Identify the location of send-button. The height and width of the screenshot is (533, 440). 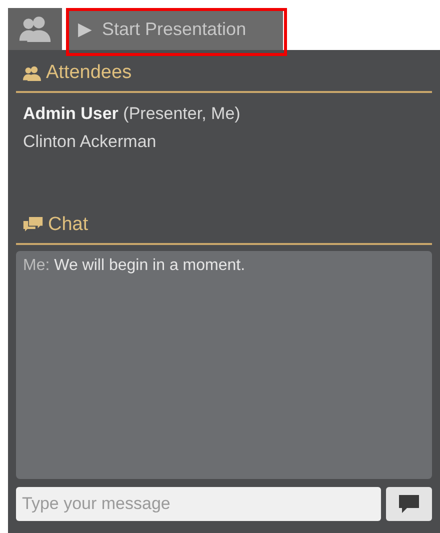
(409, 504).